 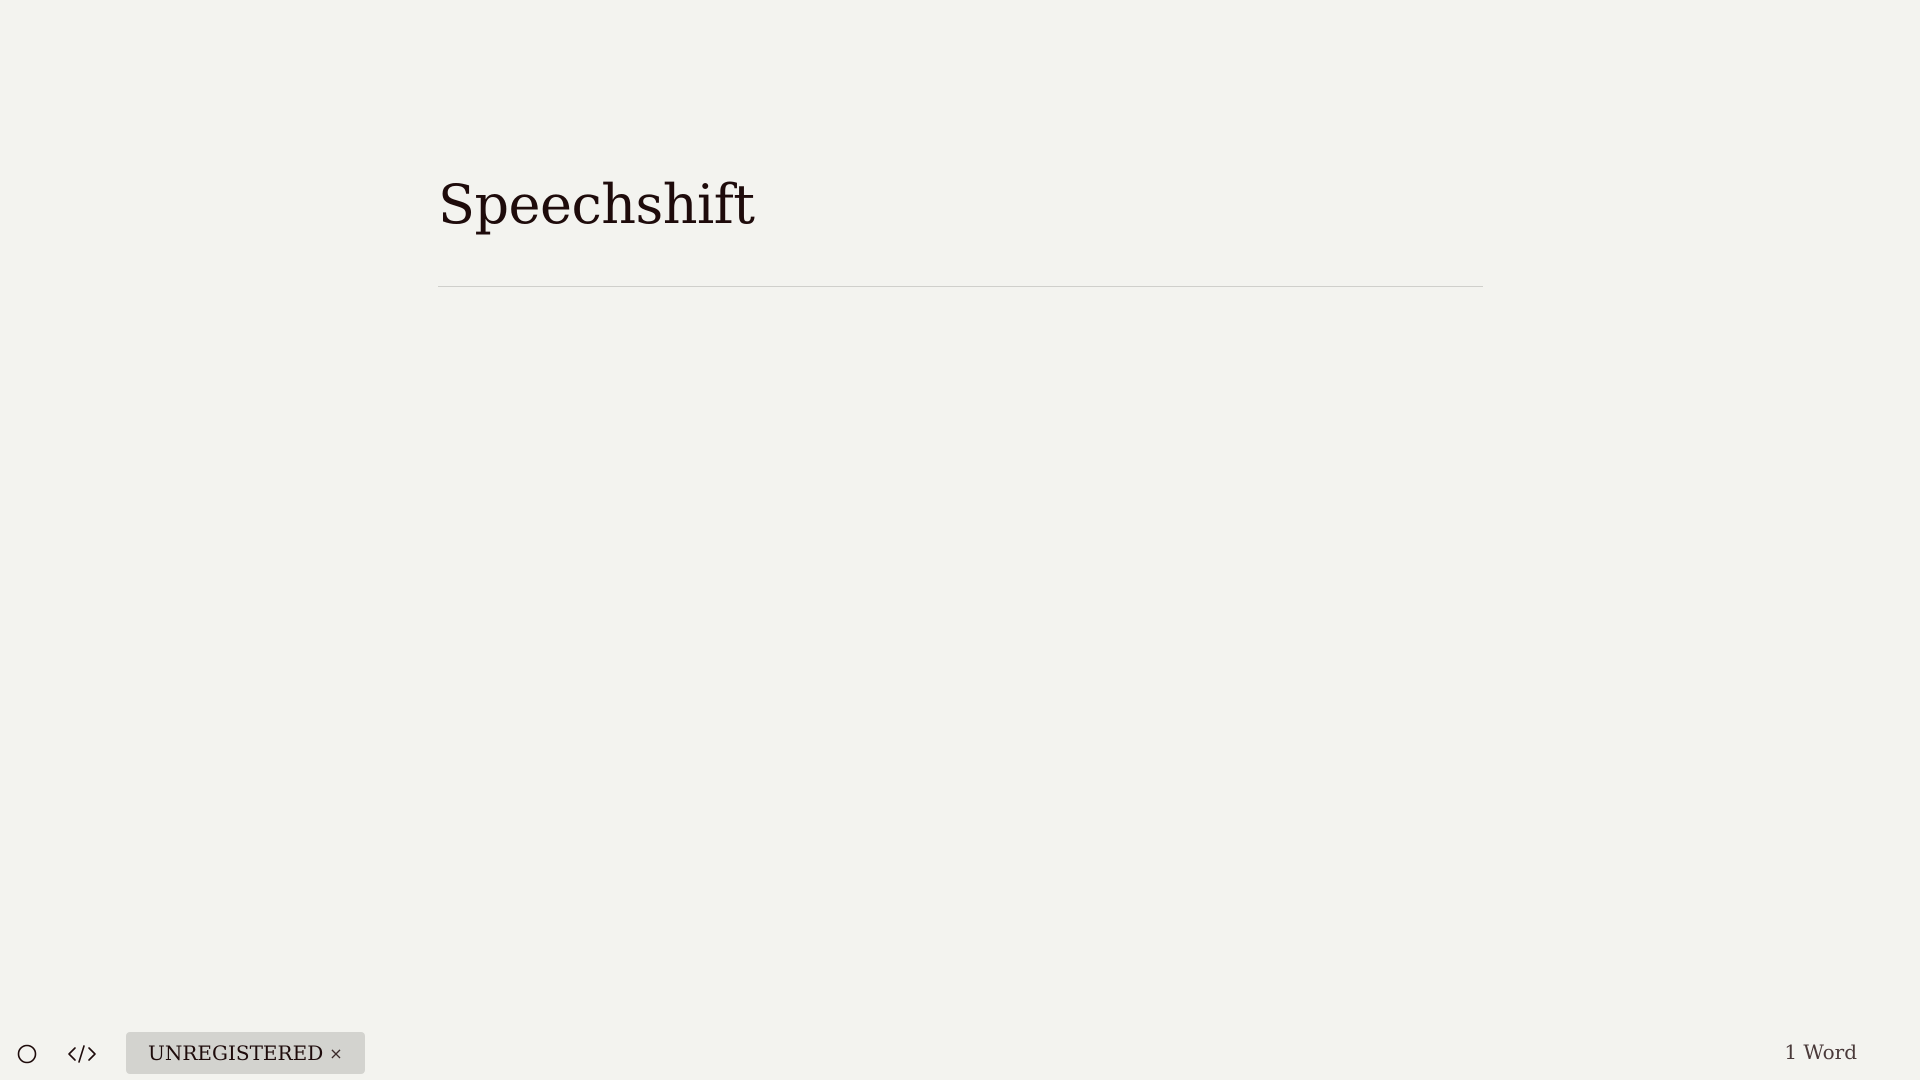 I want to click on unregistered-badge: UNREGISTERED ×, so click(x=245, y=1053).